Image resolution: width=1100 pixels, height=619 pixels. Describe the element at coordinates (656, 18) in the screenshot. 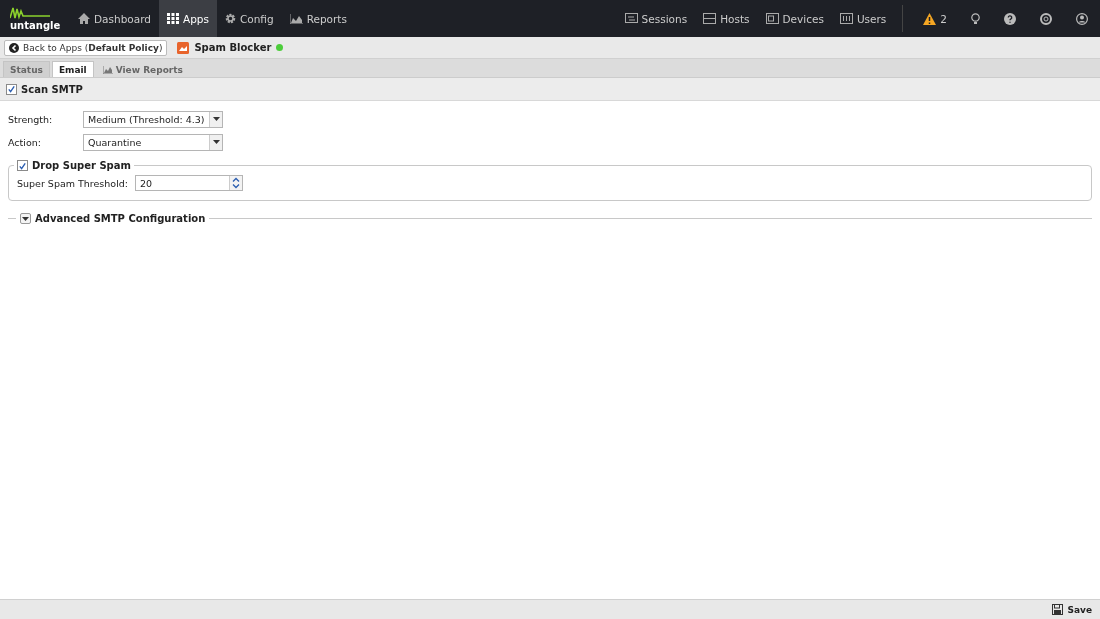

I see `nav-link: Sessions` at that location.